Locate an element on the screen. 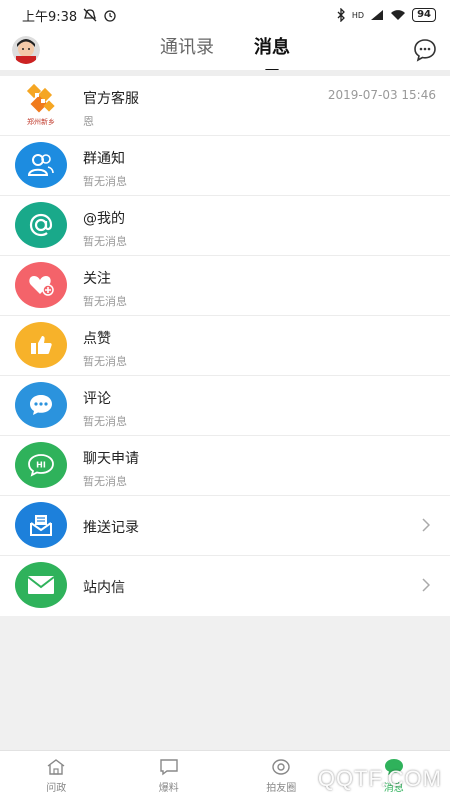 The width and height of the screenshot is (450, 800). report-icon is located at coordinates (169, 766).